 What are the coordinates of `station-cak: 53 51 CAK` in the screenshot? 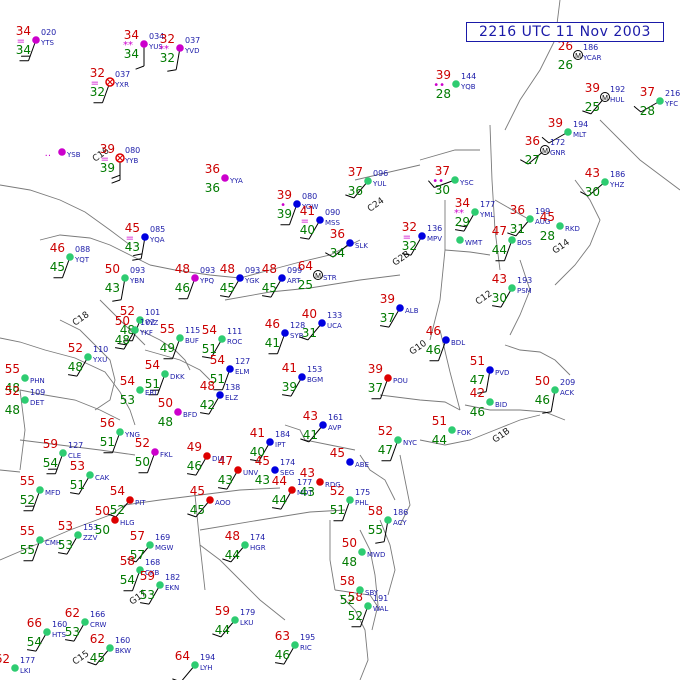 It's located at (90, 477).